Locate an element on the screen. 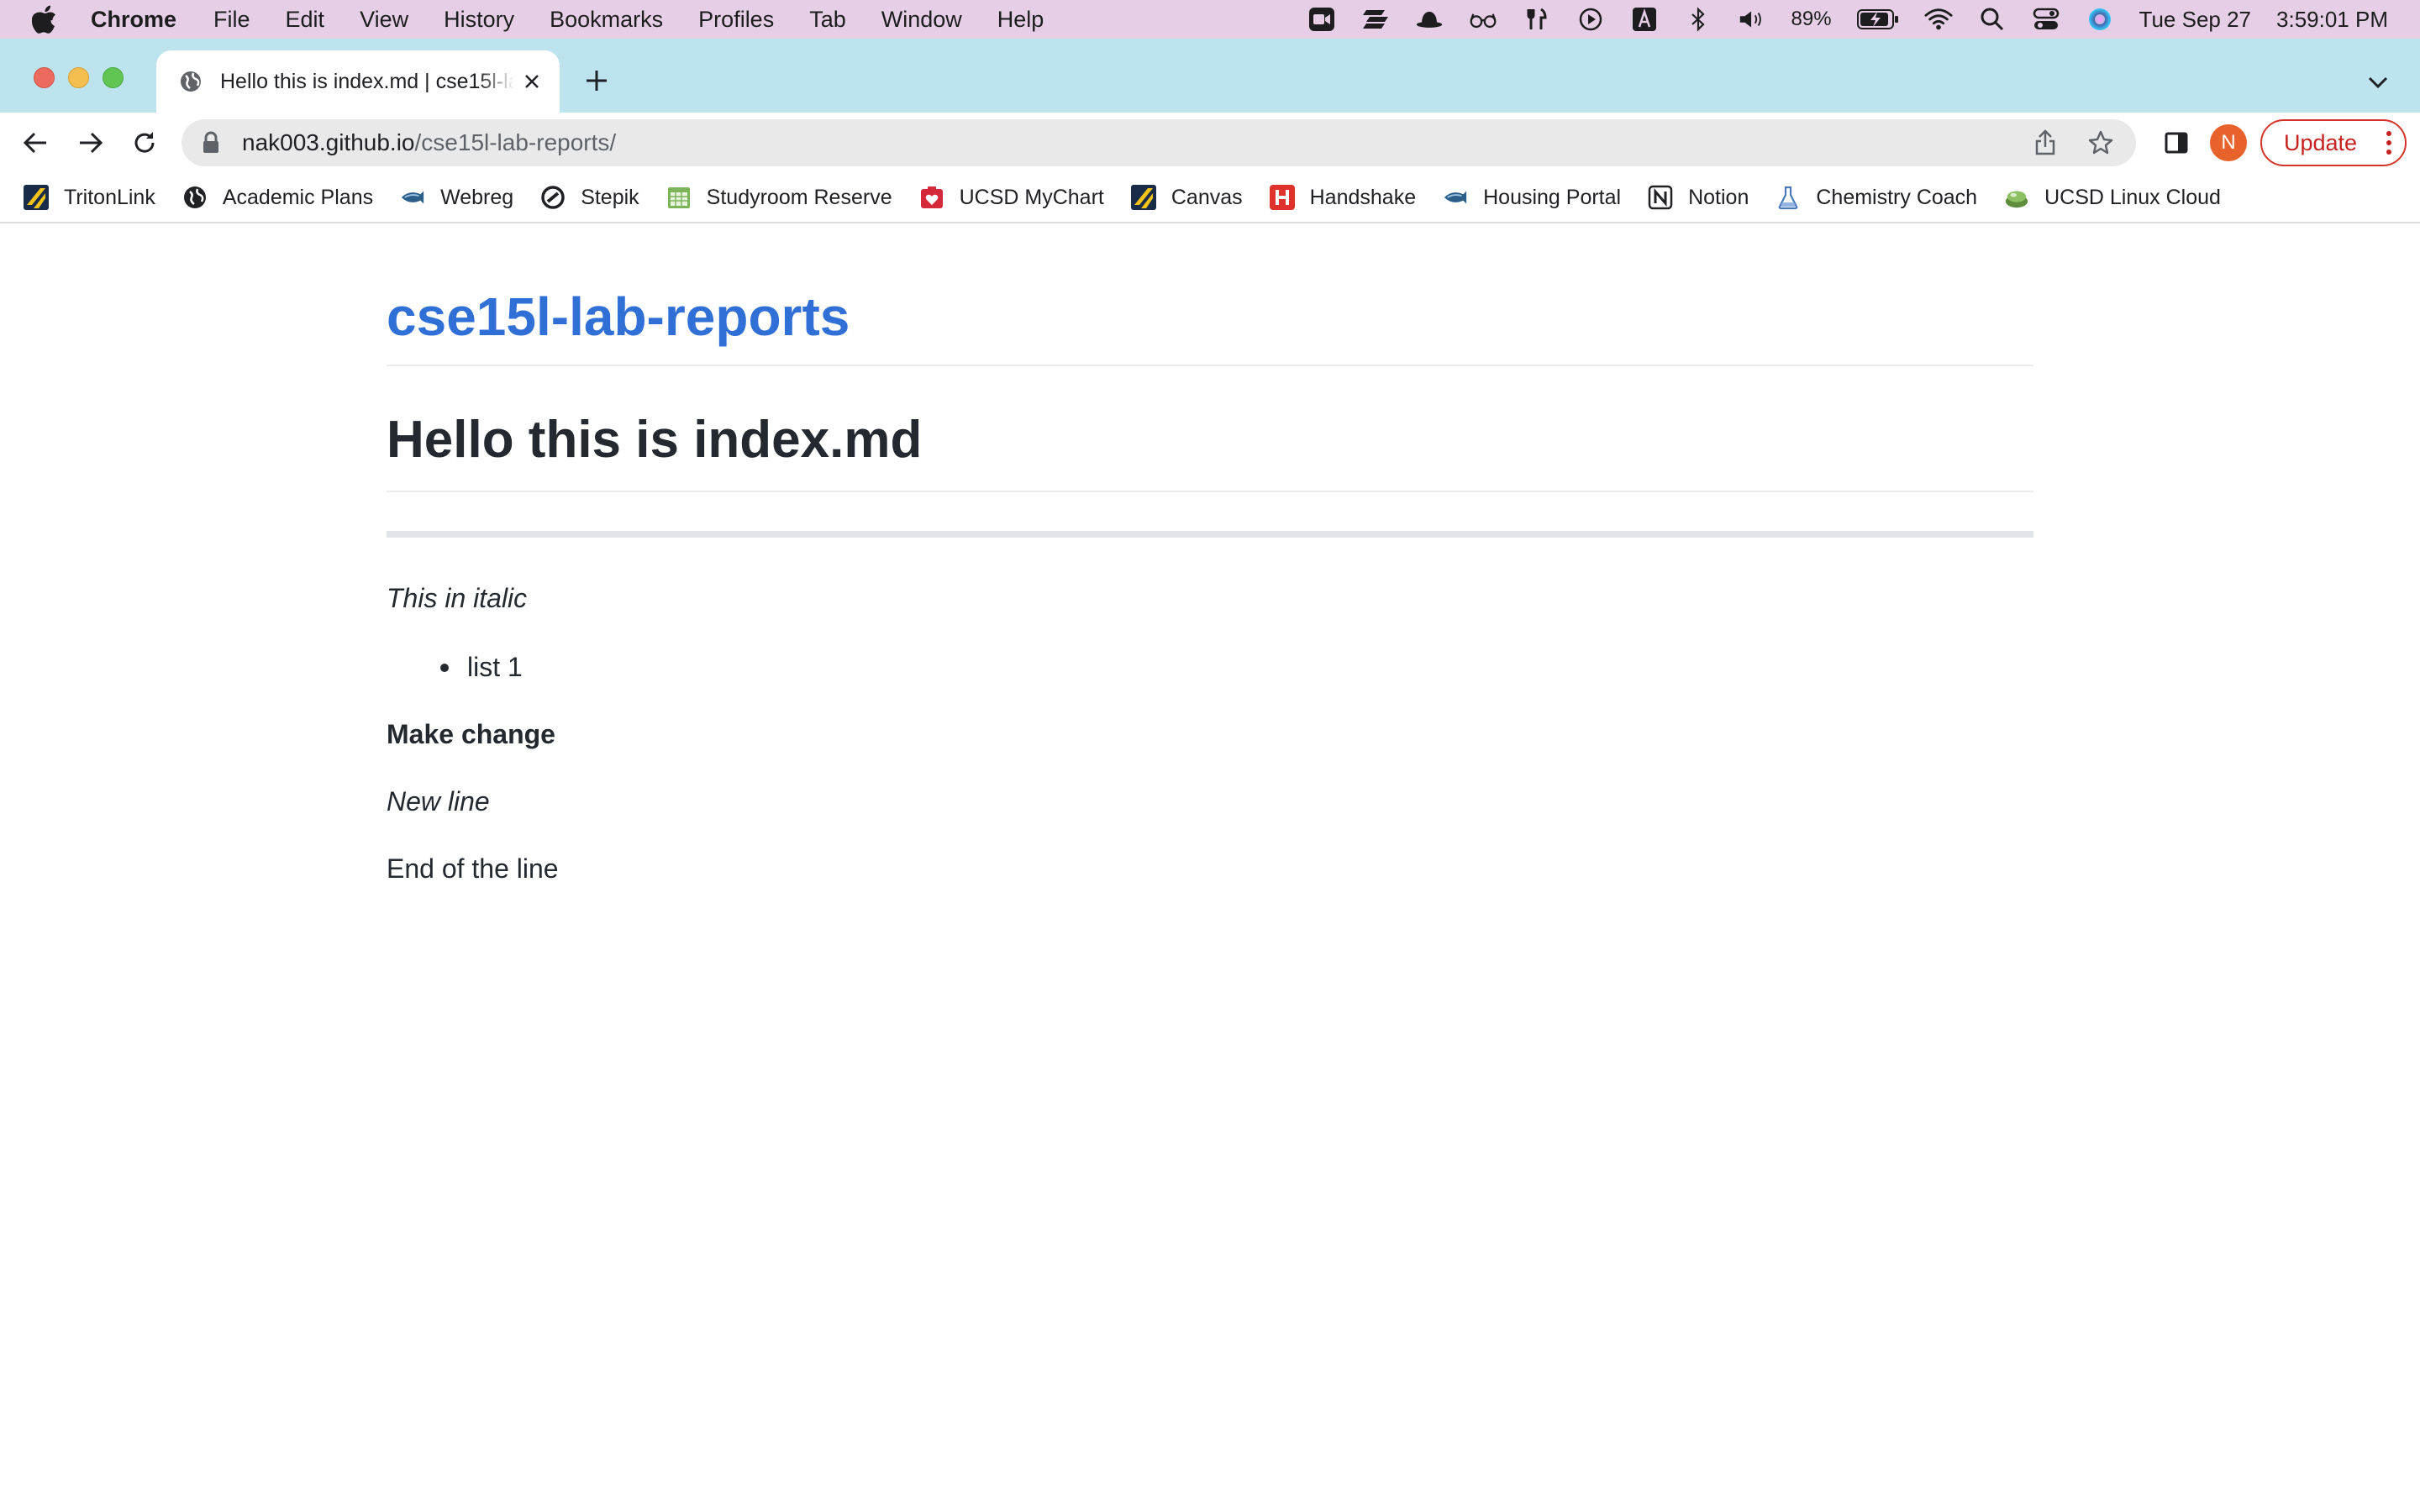  bookmark-tritonlink: TritonLink is located at coordinates (90, 197).